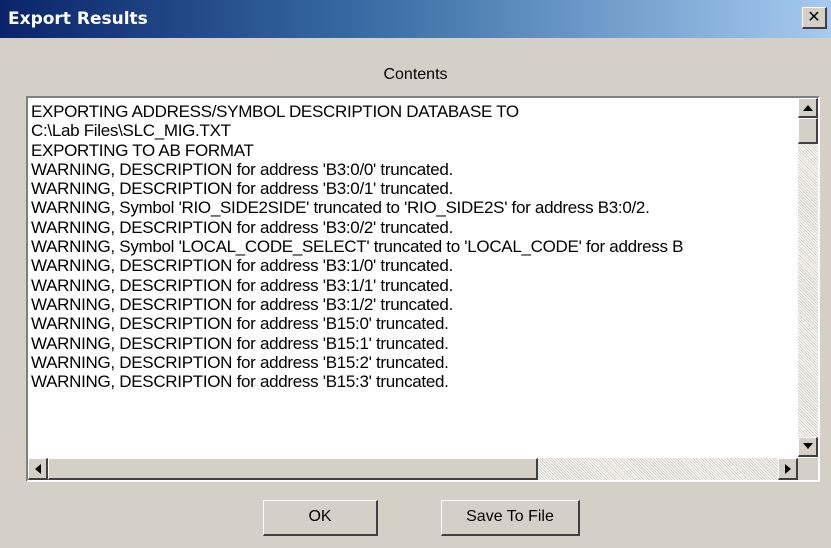 The width and height of the screenshot is (831, 548). Describe the element at coordinates (78, 19) in the screenshot. I see `dialog-title: Export Results` at that location.